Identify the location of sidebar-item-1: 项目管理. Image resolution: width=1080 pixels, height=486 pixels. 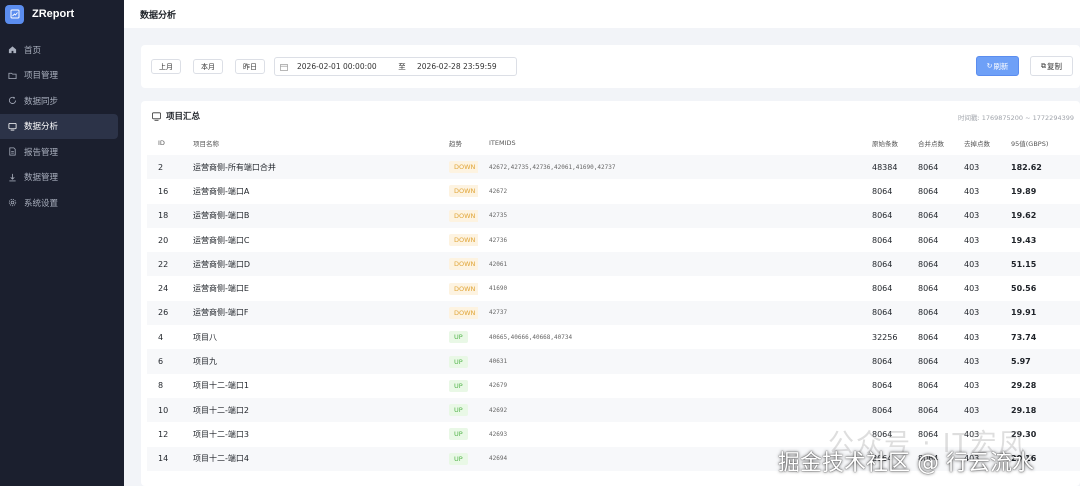
(59, 76).